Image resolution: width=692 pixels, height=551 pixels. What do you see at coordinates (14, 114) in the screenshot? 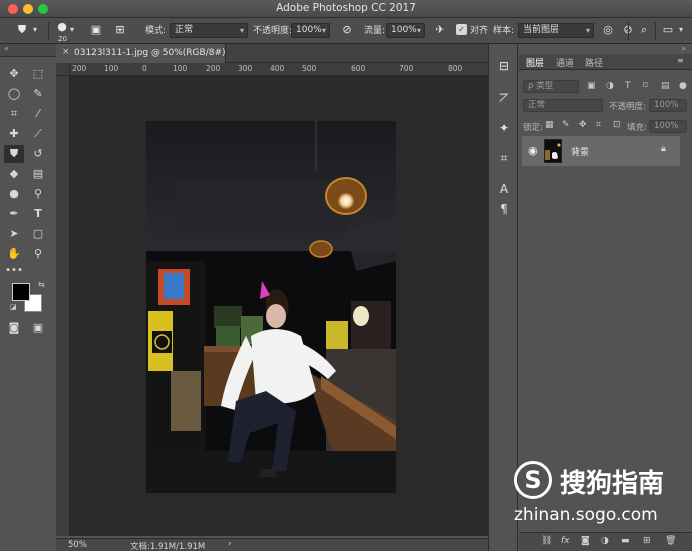
I see `crop-tool-icon: ⌗` at bounding box center [14, 114].